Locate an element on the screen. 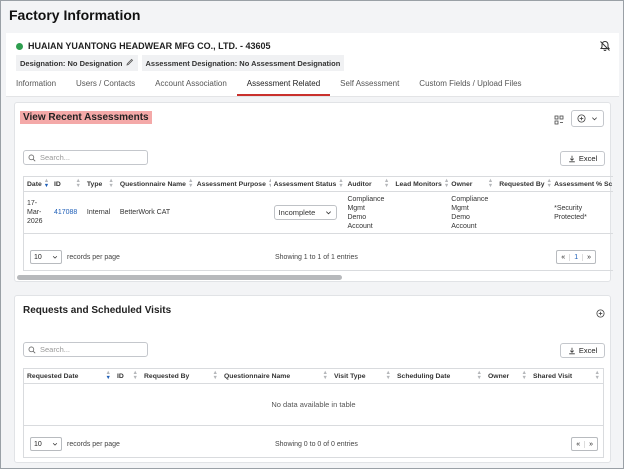 This screenshot has height=469, width=624. showing-entries: Showing 0 to 0 of 0 entries is located at coordinates (316, 444).